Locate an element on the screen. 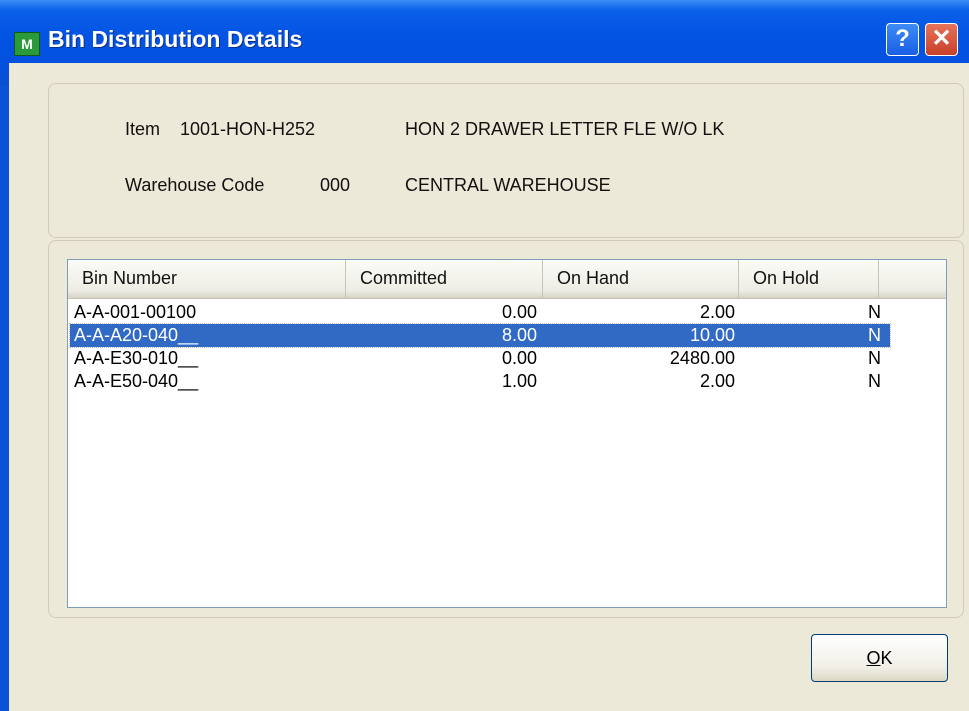  window-title: Bin Distribution Details is located at coordinates (175, 39).